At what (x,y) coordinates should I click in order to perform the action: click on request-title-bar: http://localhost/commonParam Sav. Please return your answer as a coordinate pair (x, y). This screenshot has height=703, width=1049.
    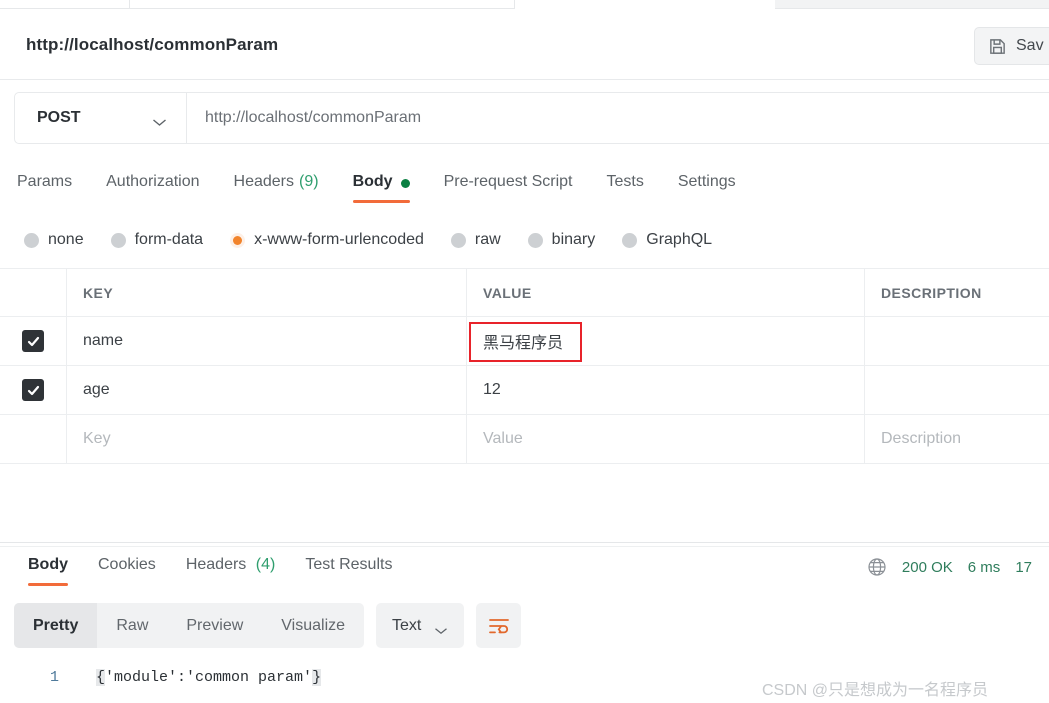
    Looking at the image, I should click on (524, 44).